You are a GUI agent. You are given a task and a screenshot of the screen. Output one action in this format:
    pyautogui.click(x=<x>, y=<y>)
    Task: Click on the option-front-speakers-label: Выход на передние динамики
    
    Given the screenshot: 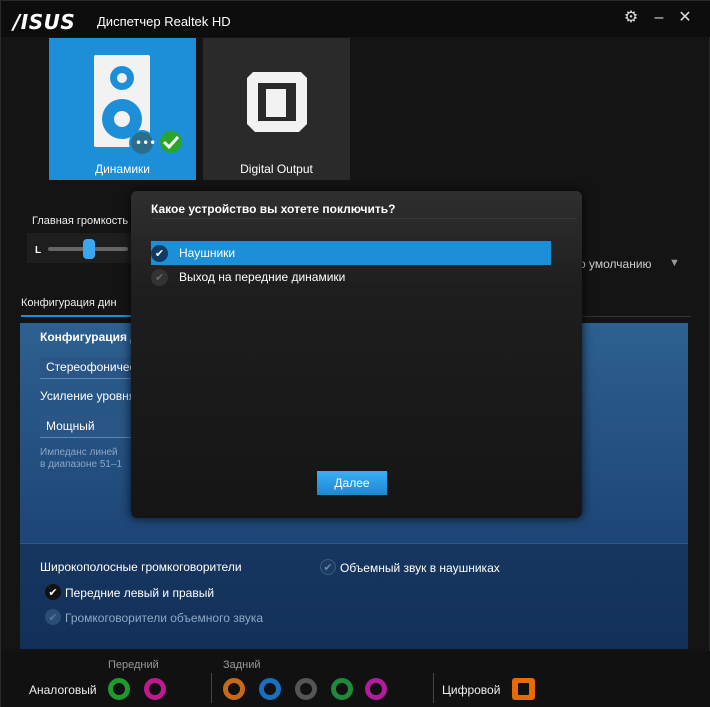 What is the action you would take?
    pyautogui.click(x=262, y=277)
    